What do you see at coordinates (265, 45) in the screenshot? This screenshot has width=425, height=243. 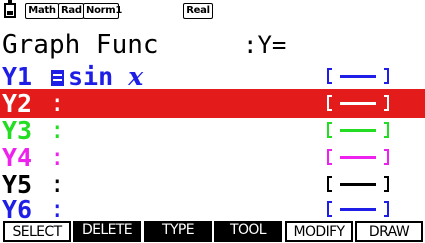 I see `page-title-suffix: :Y=` at bounding box center [265, 45].